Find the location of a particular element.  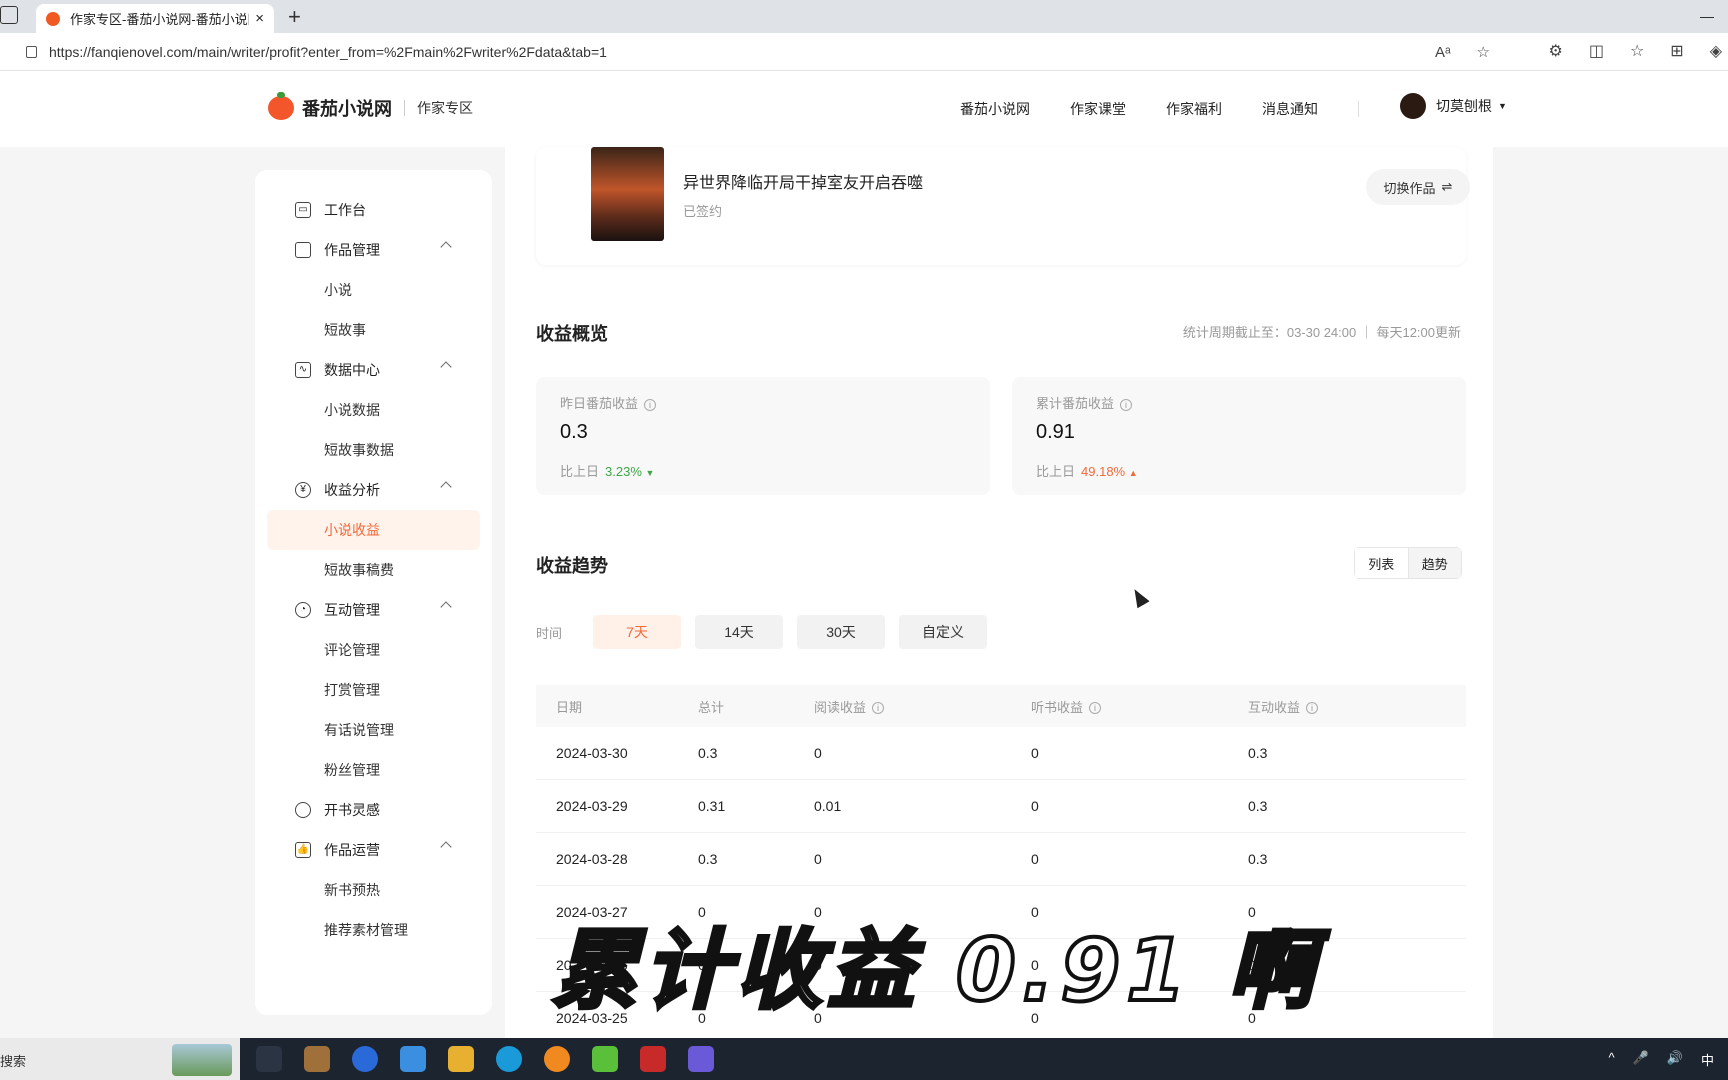

taskbar-apps is located at coordinates (485, 1059).